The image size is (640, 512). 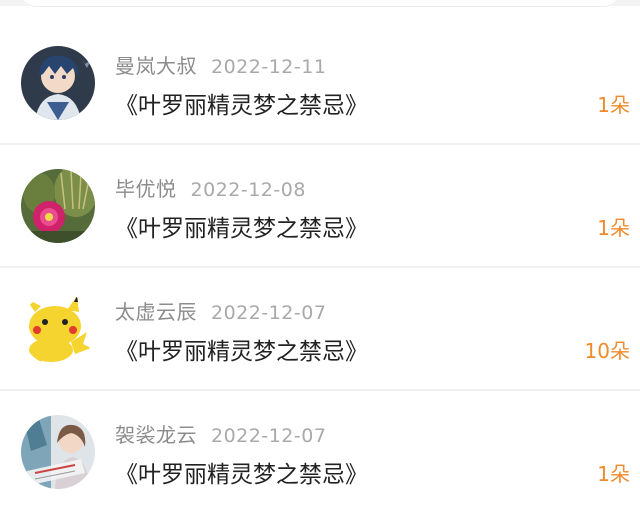 What do you see at coordinates (269, 67) in the screenshot?
I see `record-date: 2022-12-11` at bounding box center [269, 67].